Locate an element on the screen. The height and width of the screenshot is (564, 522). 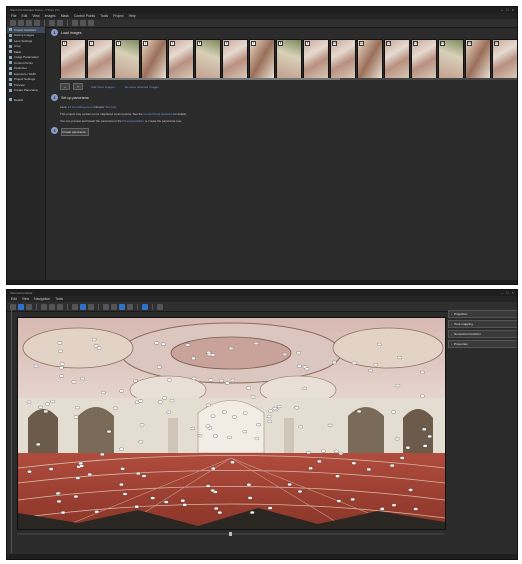
save-icon is located at coordinates (29, 23).